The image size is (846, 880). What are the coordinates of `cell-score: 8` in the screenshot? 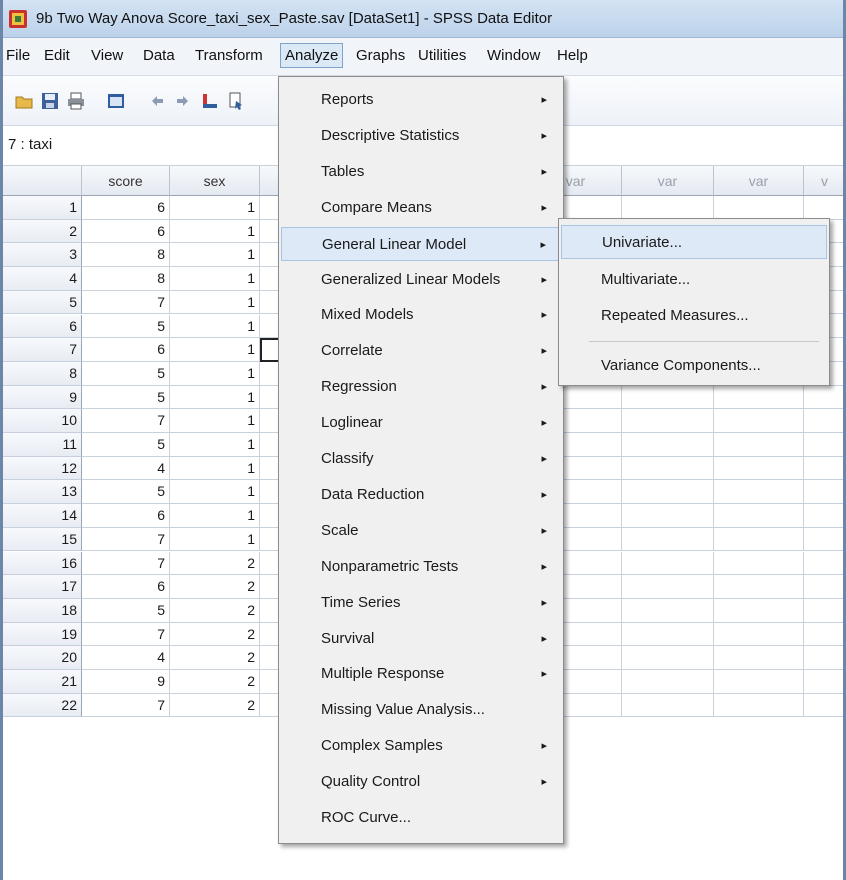 It's located at (126, 255).